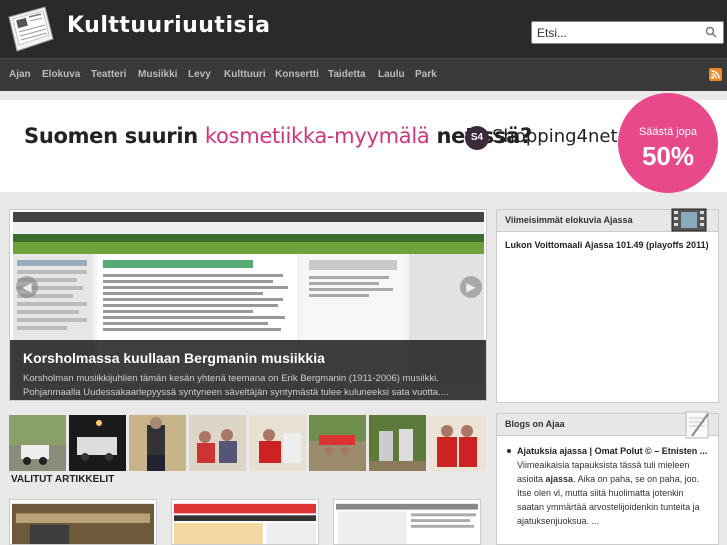 The width and height of the screenshot is (727, 545). What do you see at coordinates (697, 425) in the screenshot?
I see `notepad-pencil-icon` at bounding box center [697, 425].